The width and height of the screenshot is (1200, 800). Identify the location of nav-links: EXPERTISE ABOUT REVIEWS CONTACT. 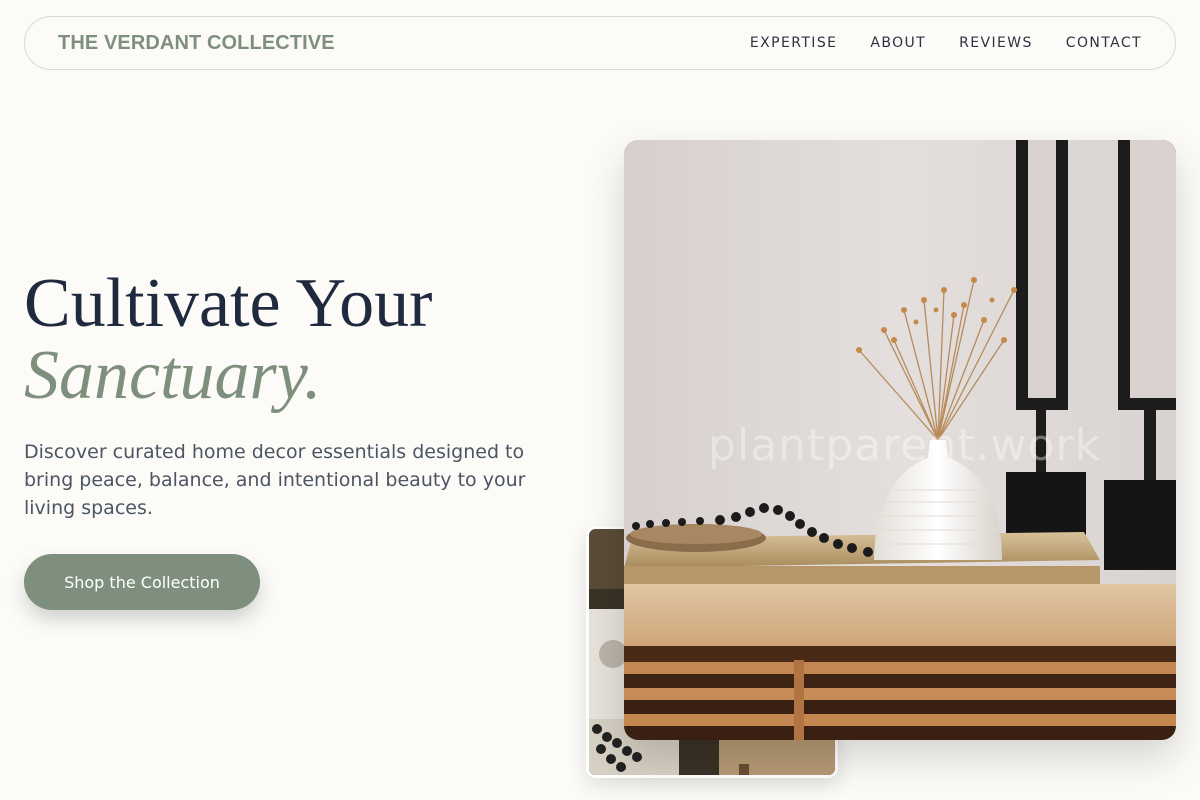
(946, 43).